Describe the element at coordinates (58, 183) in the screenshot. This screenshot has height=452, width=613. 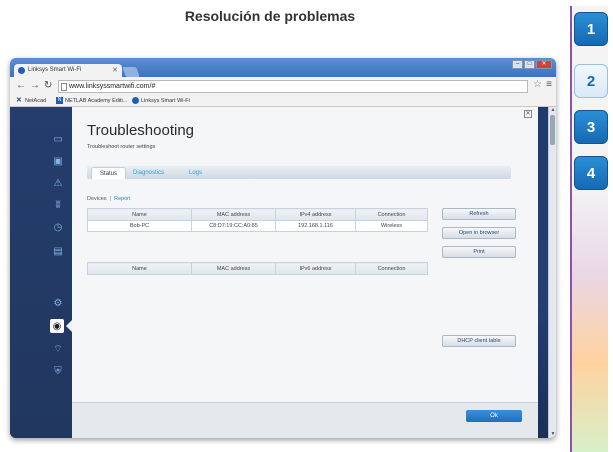
I see `warning-icon: ⚠` at that location.